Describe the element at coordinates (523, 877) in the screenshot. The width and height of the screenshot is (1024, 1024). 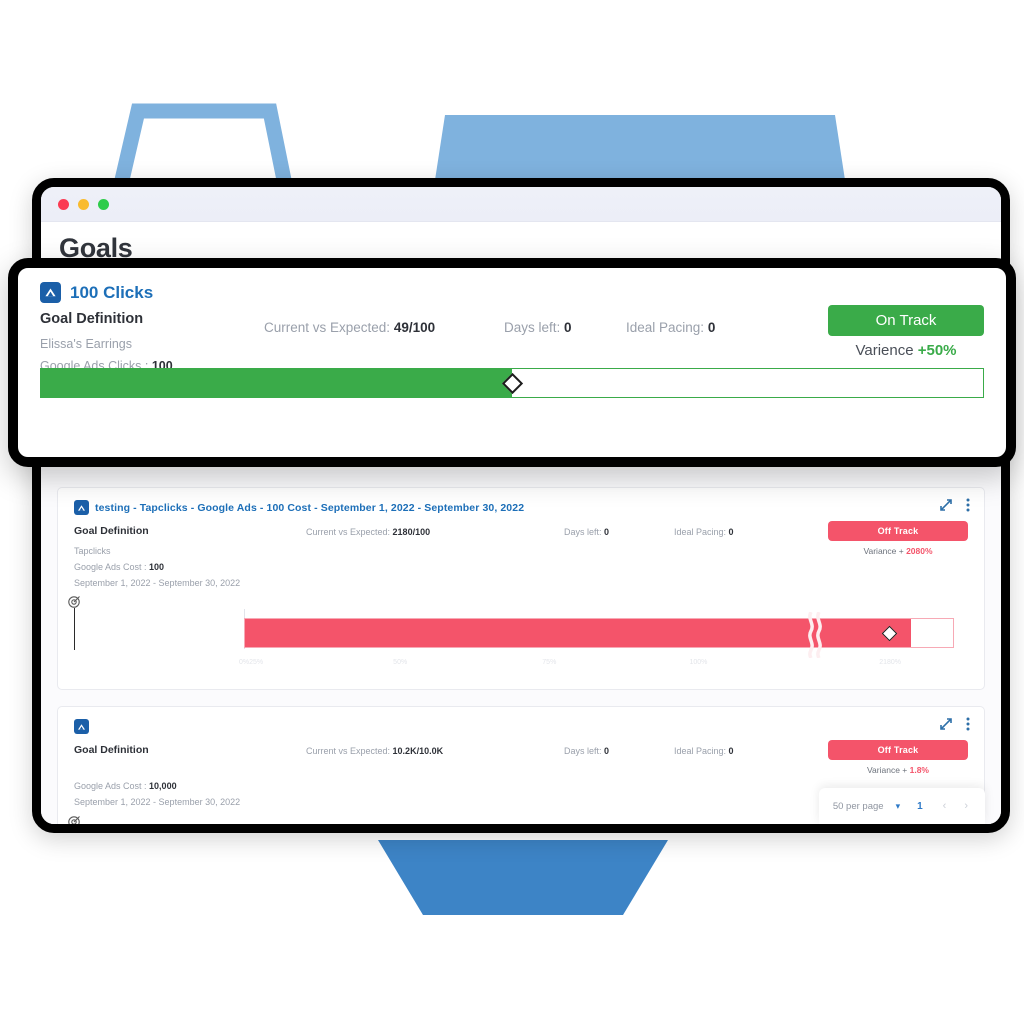
I see `decorative-trapezoid-solid-bottom` at that location.